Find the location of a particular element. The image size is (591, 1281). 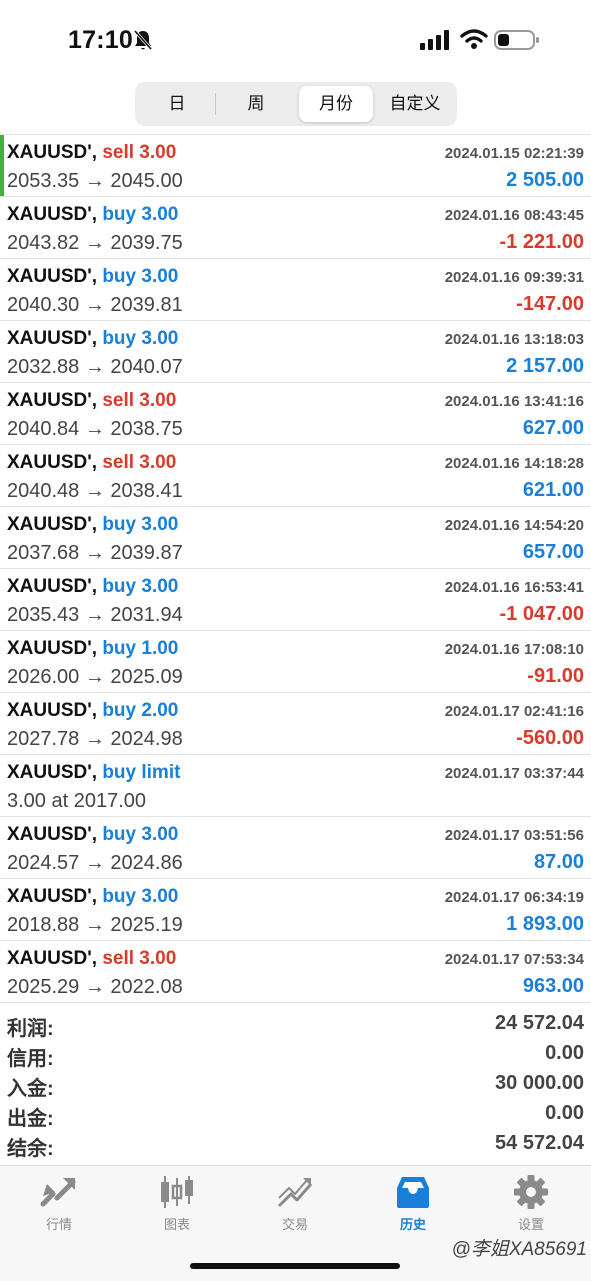

price-range: 2037.68 → 2039.87 is located at coordinates (95, 553).